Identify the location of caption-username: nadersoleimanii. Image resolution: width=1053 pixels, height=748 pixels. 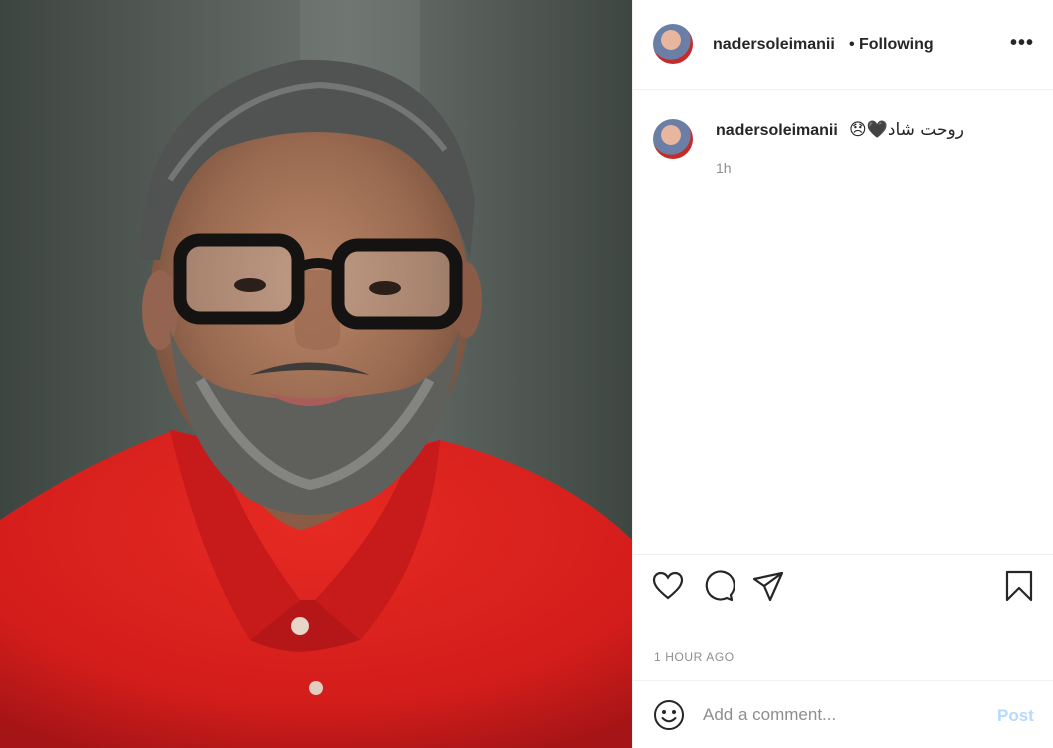
(777, 131).